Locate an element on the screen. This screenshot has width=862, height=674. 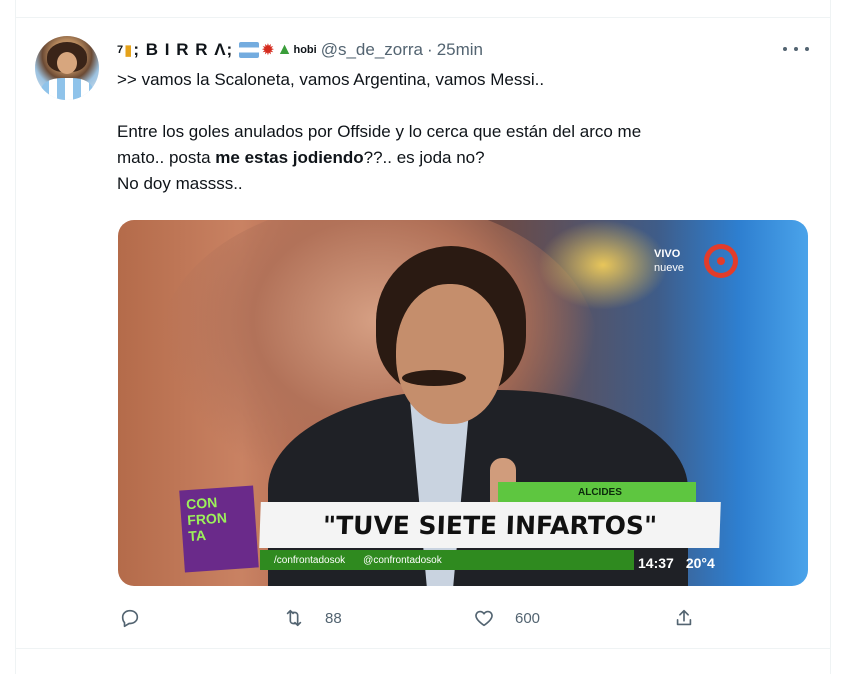
channel-logo: VIVO nueve is located at coordinates (699, 264).